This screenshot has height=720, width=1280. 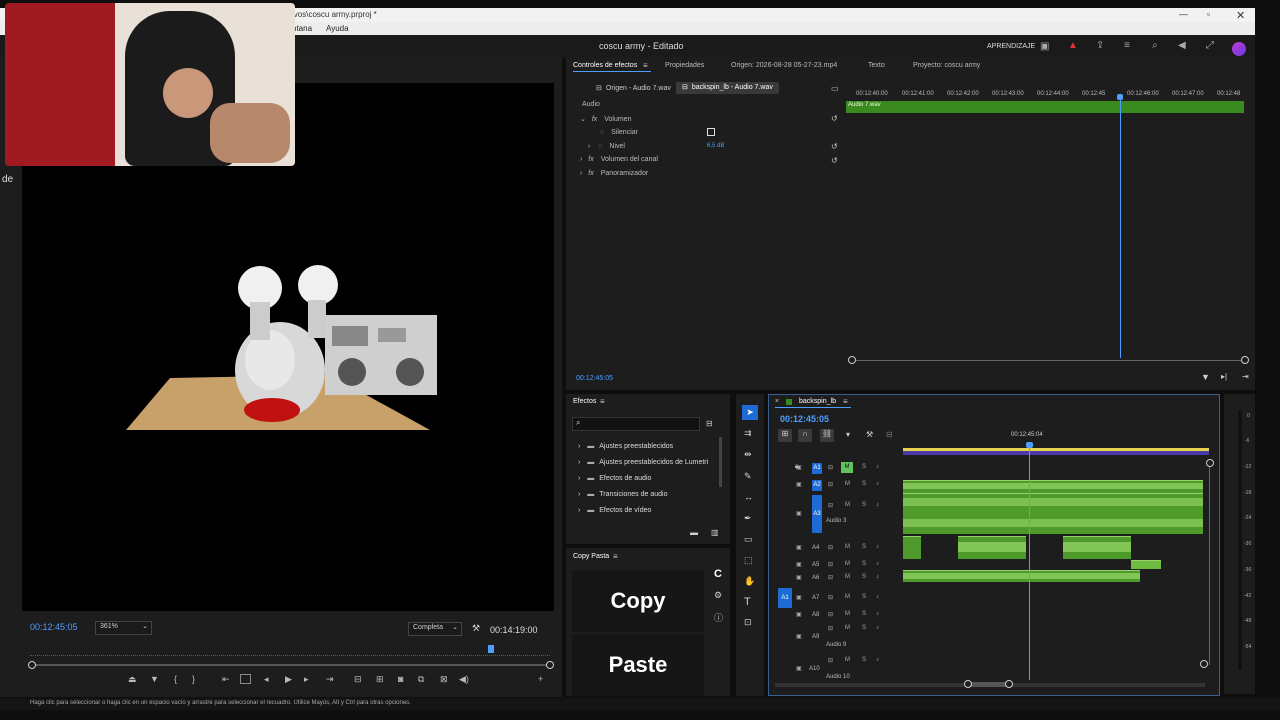 What do you see at coordinates (302, 28) in the screenshot?
I see `menu-item-ventana: ntana` at bounding box center [302, 28].